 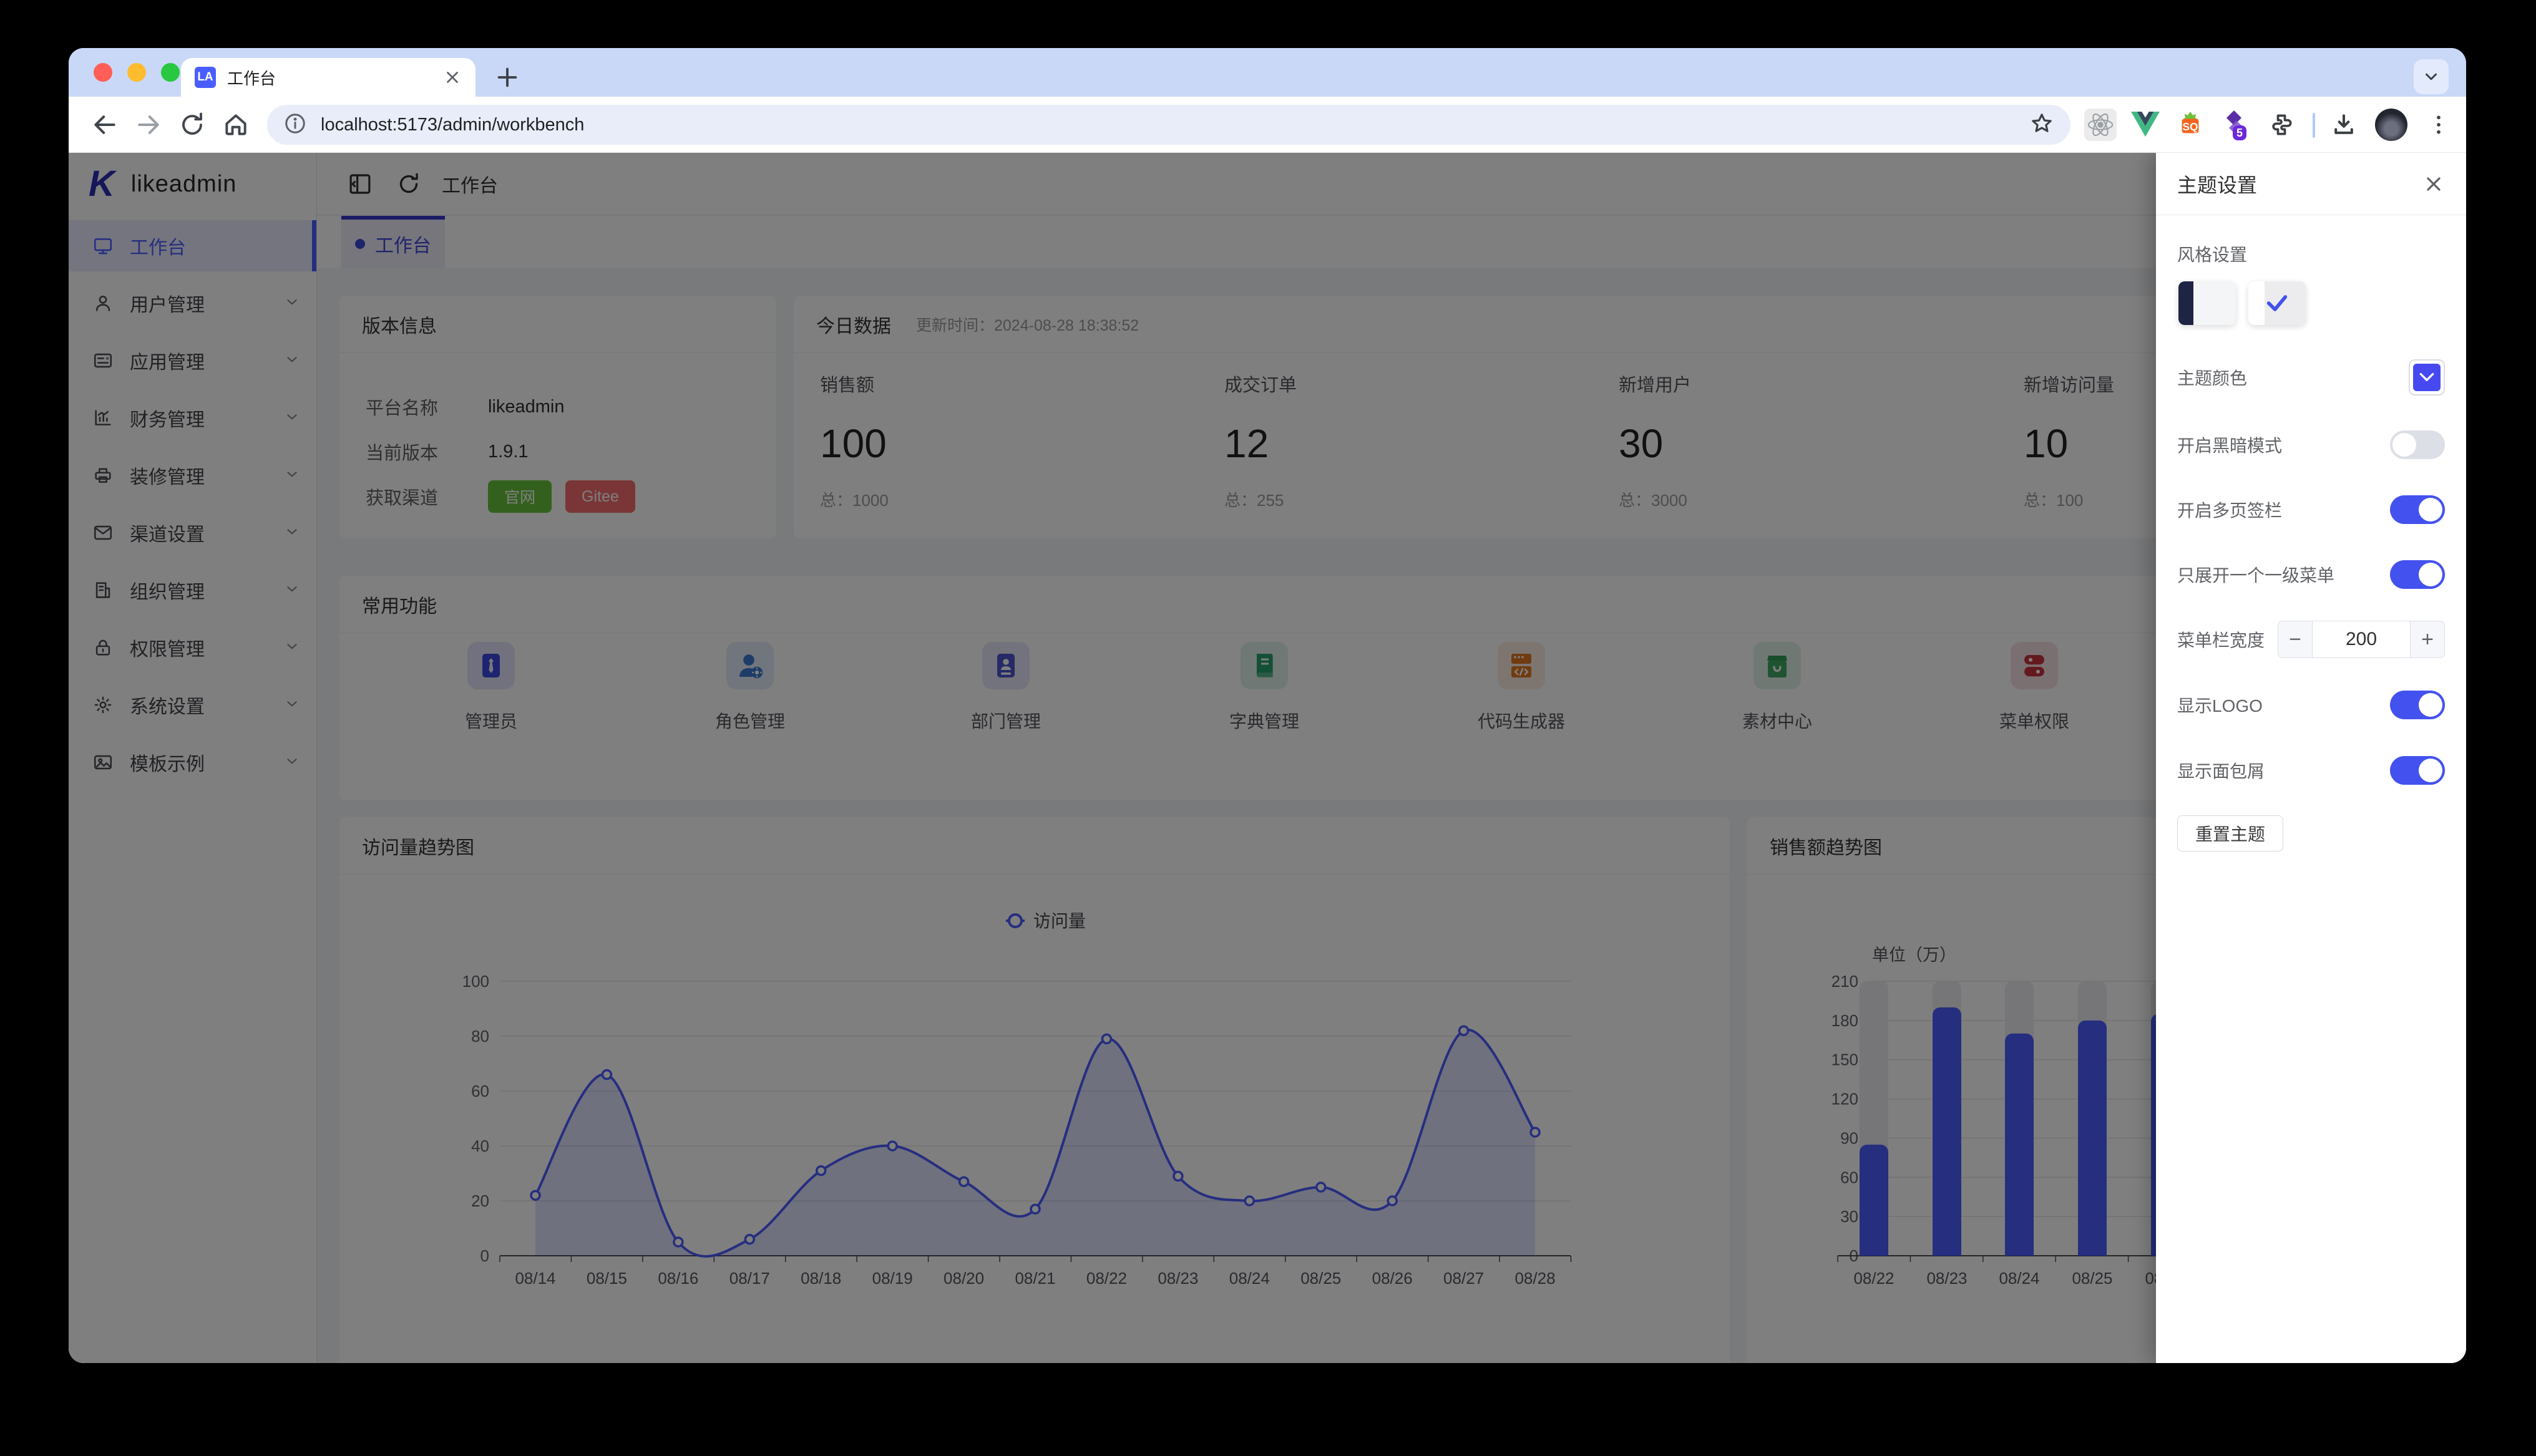 I want to click on vue-devtools-icon, so click(x=2145, y=125).